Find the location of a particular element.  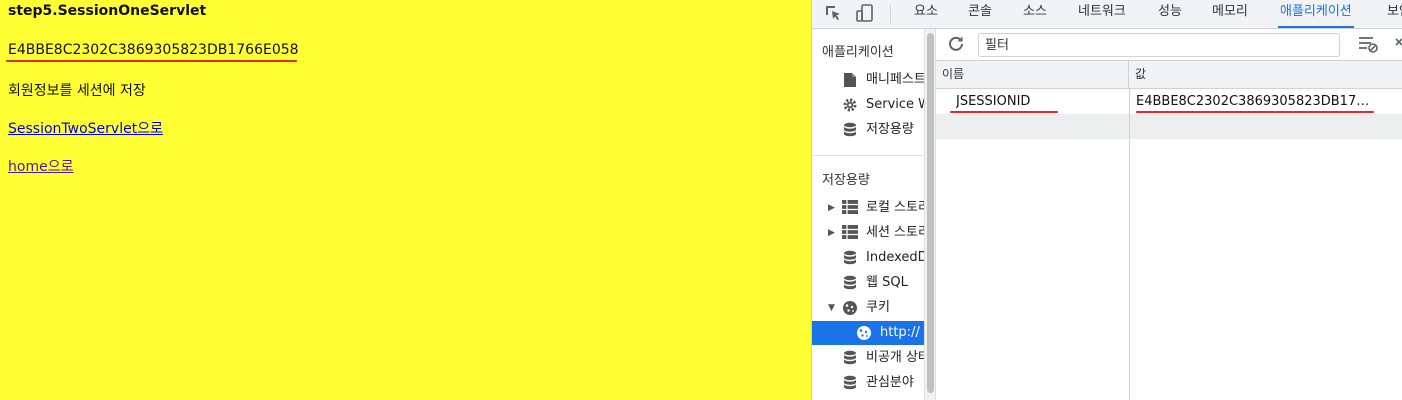

column-header-name: 이름 is located at coordinates (1032, 75).